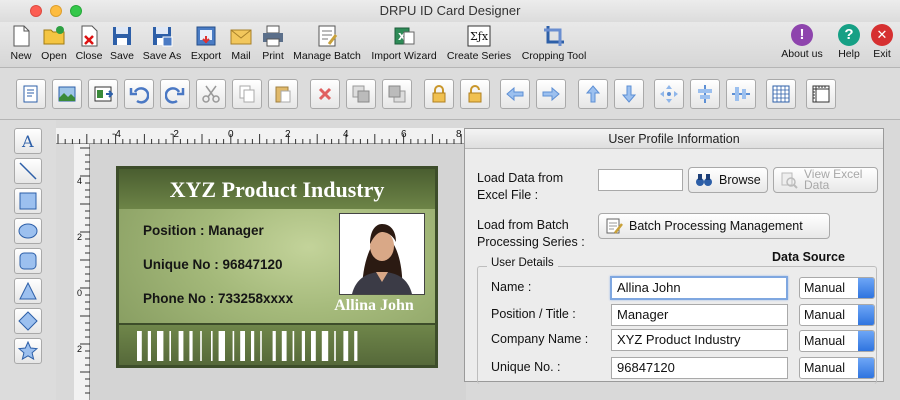 Image resolution: width=900 pixels, height=400 pixels. I want to click on help-button: ? Help, so click(849, 45).